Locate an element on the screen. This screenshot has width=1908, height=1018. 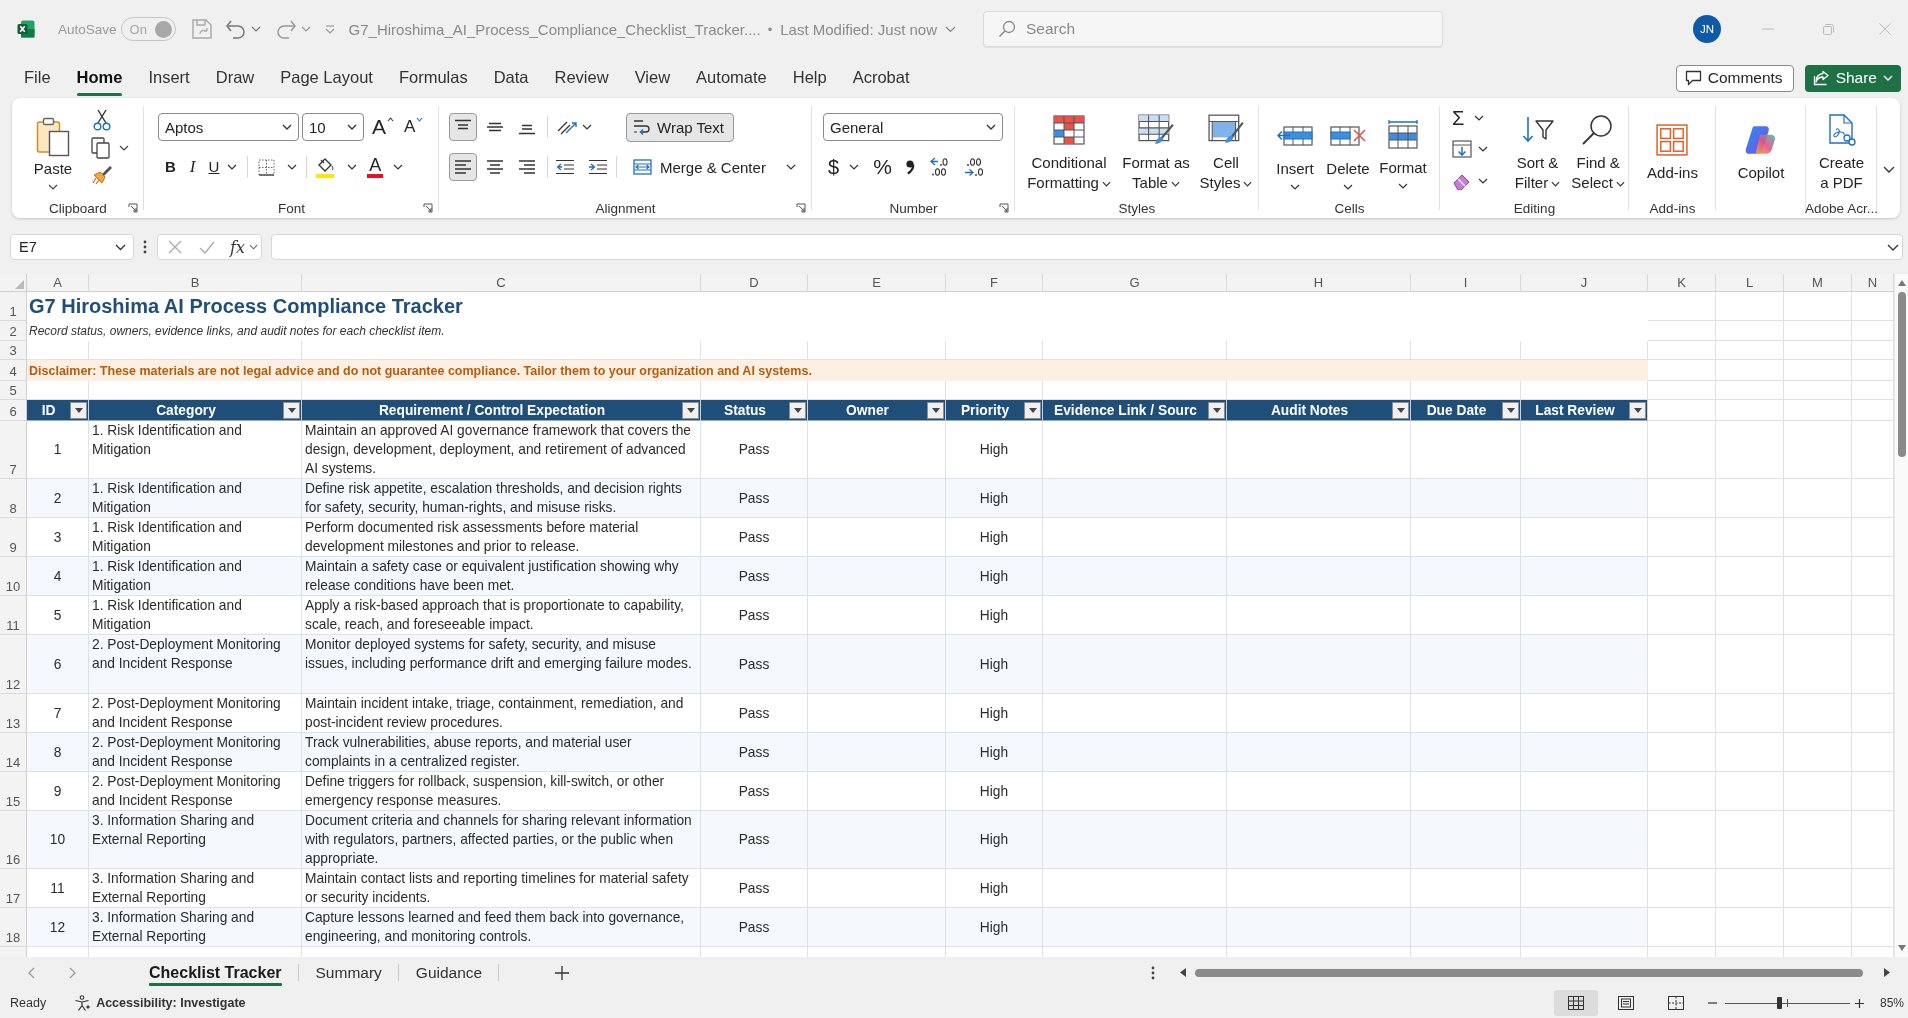
menu-tab: Page Layout is located at coordinates (326, 78).